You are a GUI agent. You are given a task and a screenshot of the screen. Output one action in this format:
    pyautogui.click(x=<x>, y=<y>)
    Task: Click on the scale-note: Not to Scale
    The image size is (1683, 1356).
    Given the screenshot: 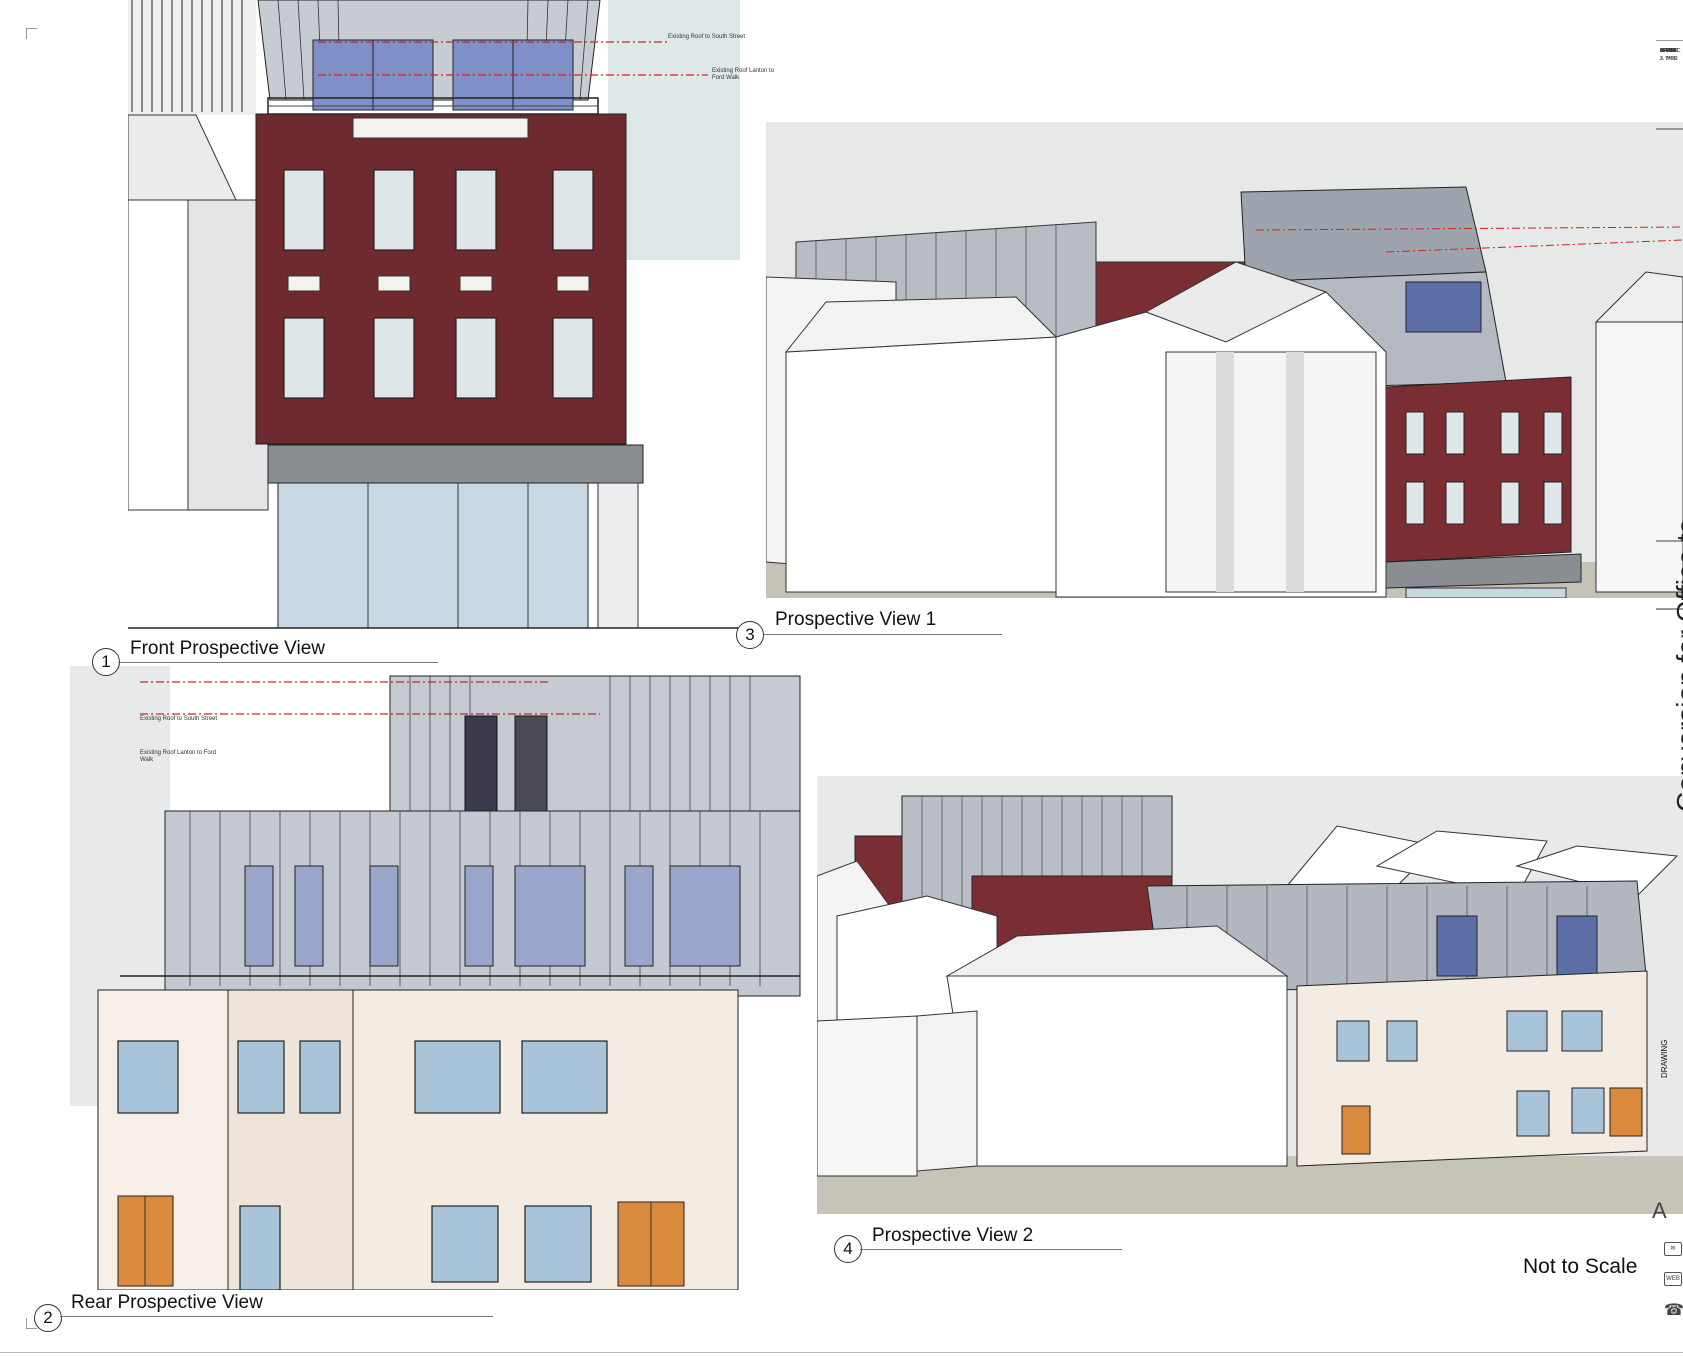 What is the action you would take?
    pyautogui.click(x=1580, y=1266)
    